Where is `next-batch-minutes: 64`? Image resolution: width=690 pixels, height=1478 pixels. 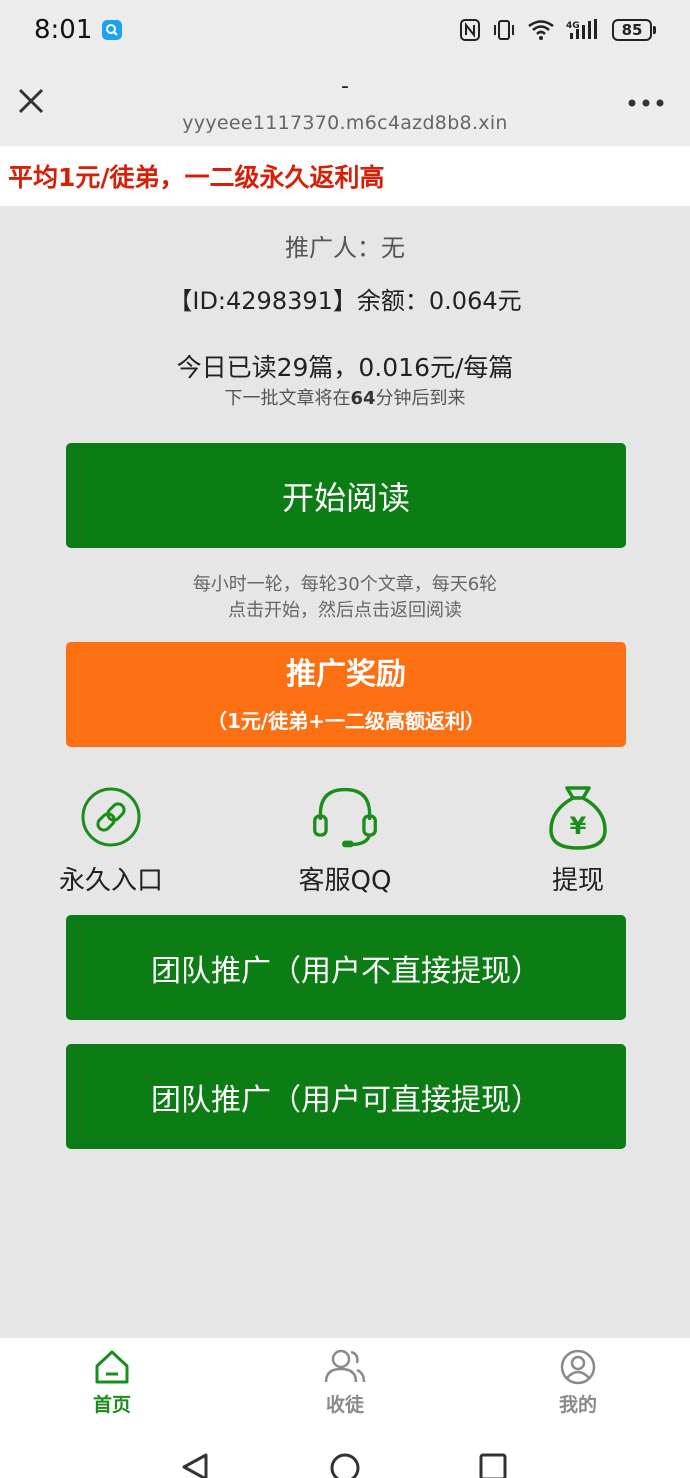 next-batch-minutes: 64 is located at coordinates (363, 398).